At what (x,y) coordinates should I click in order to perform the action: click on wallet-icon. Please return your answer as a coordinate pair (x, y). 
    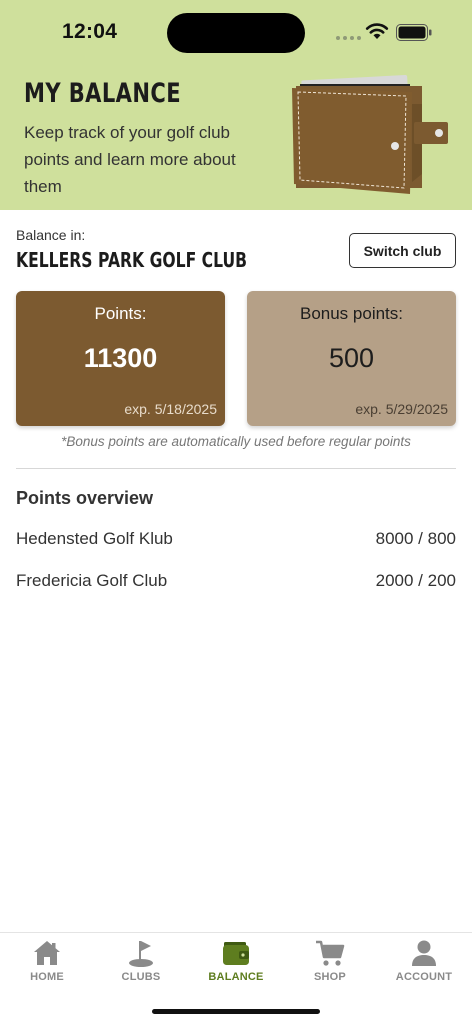
    Looking at the image, I should click on (236, 953).